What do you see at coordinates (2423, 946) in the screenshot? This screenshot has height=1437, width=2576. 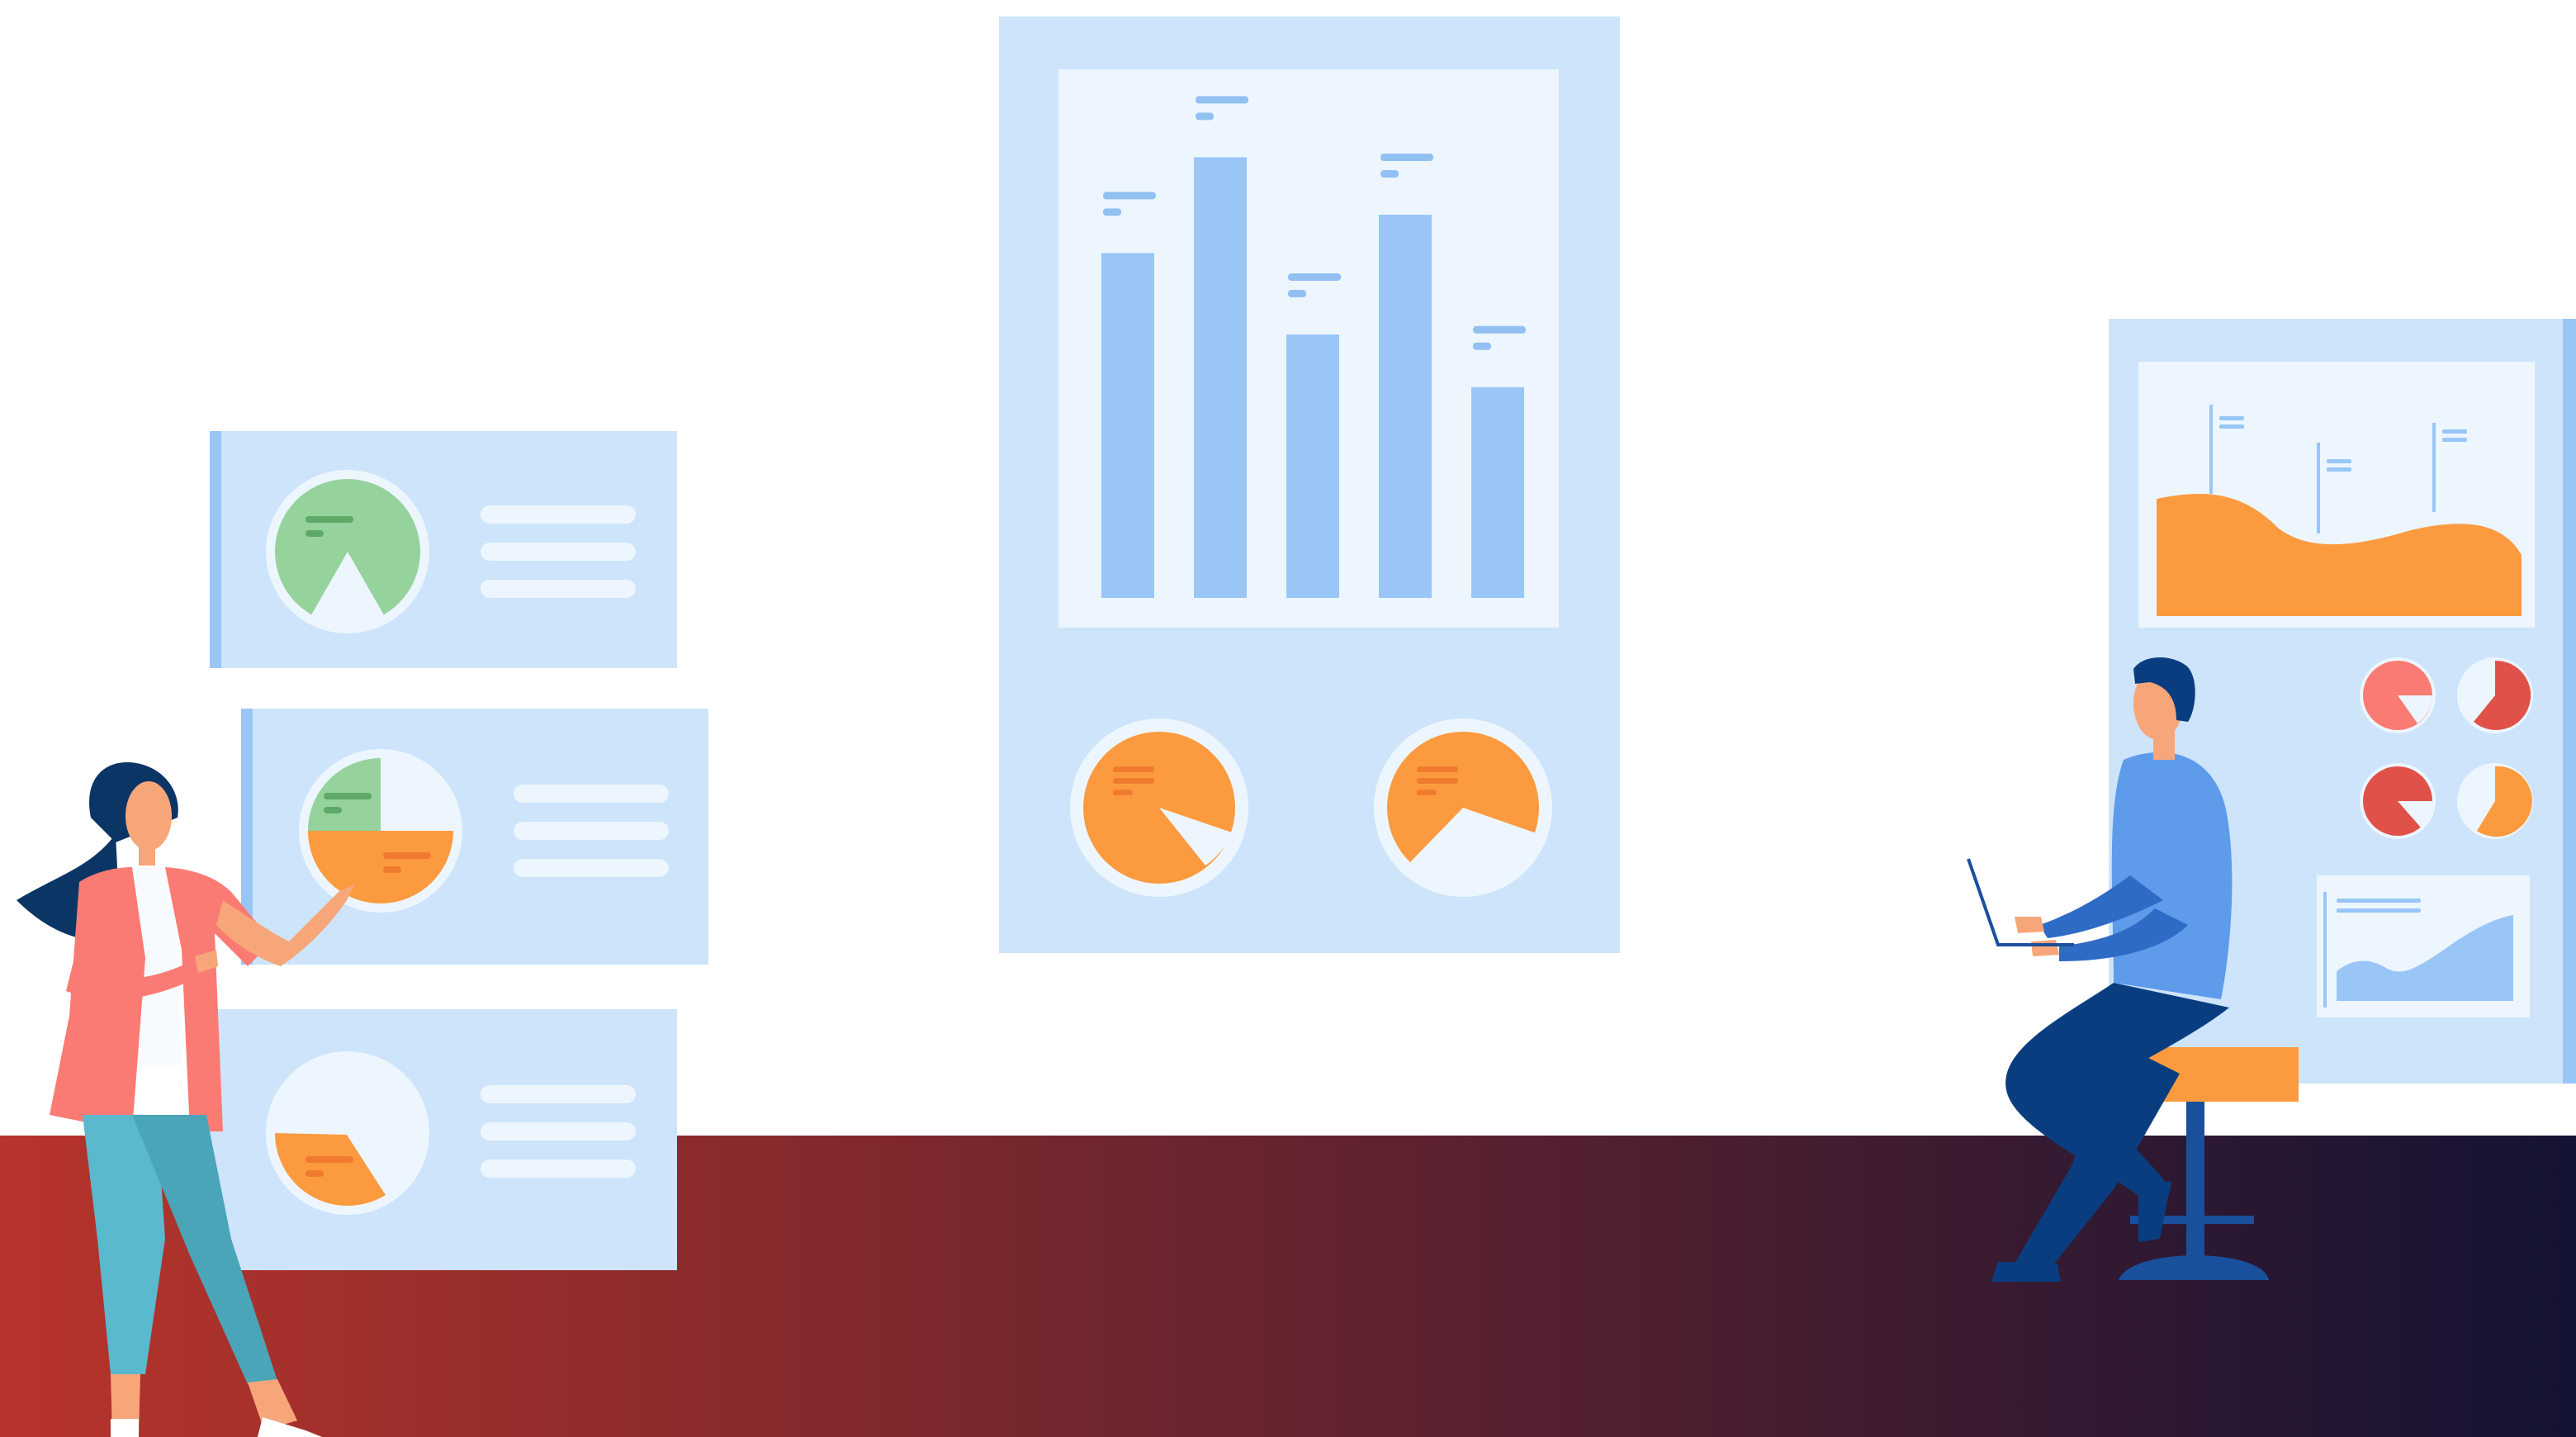 I see `area-chart-icon` at bounding box center [2423, 946].